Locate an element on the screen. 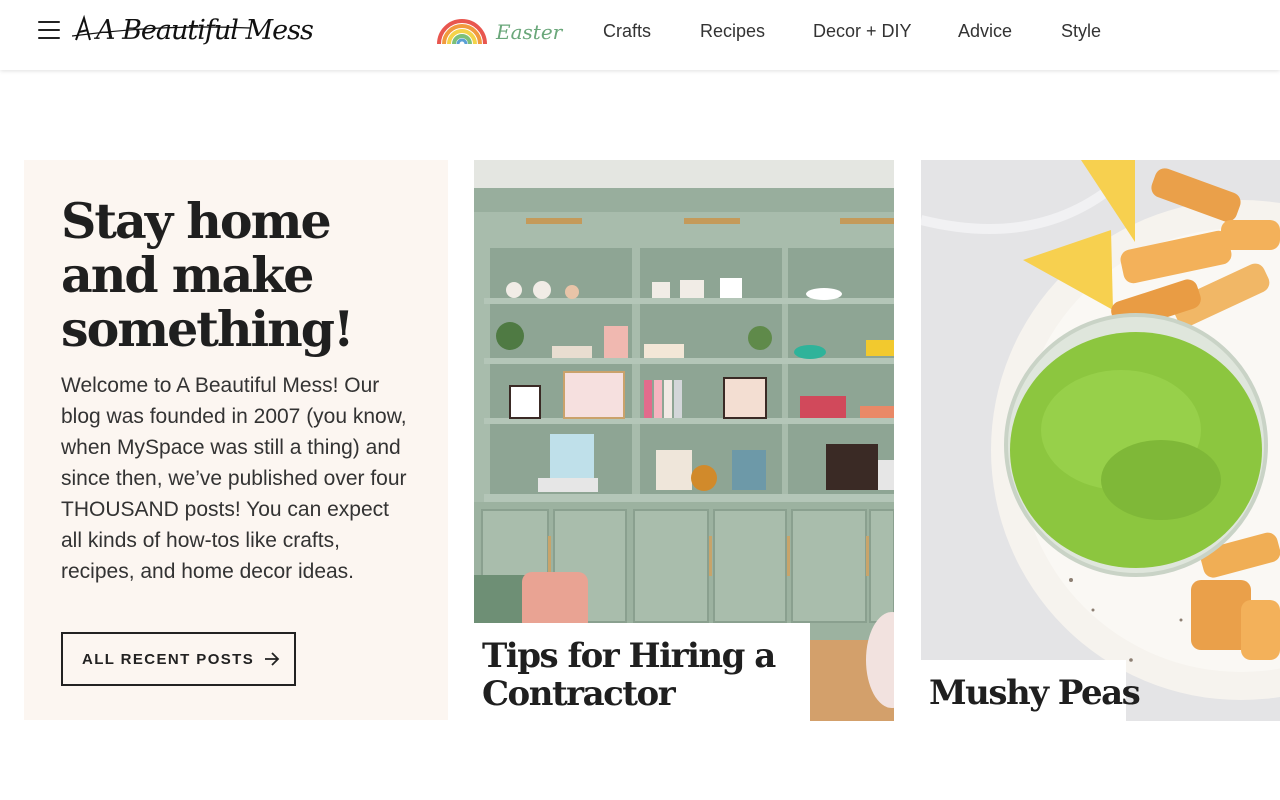 The width and height of the screenshot is (1280, 800). nav-style: Style is located at coordinates (1081, 31).